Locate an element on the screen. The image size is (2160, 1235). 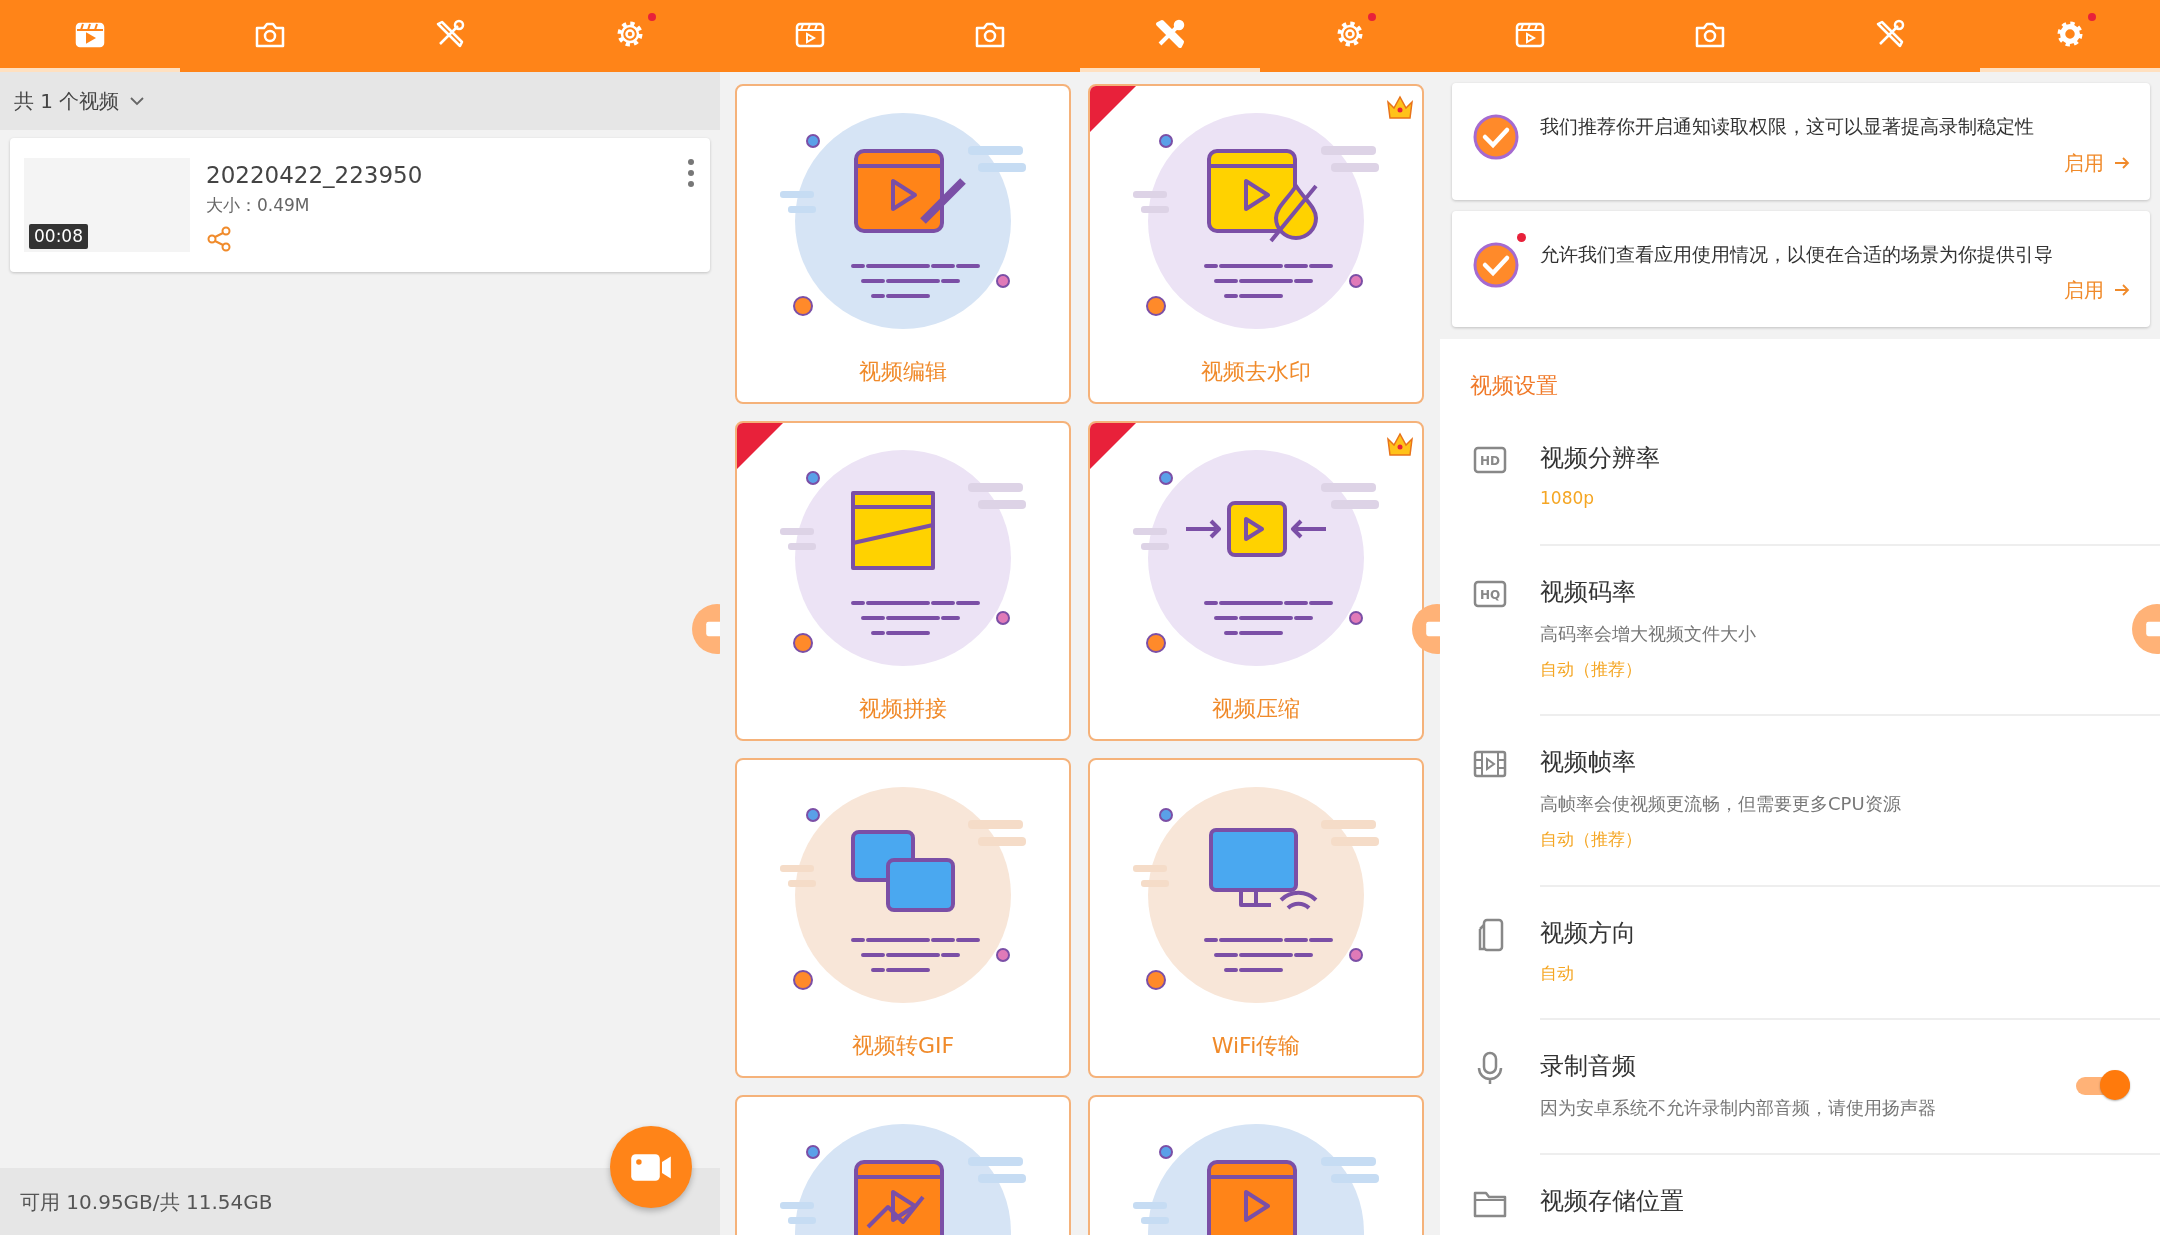
tool-label: 视频压缩 is located at coordinates (1256, 709).